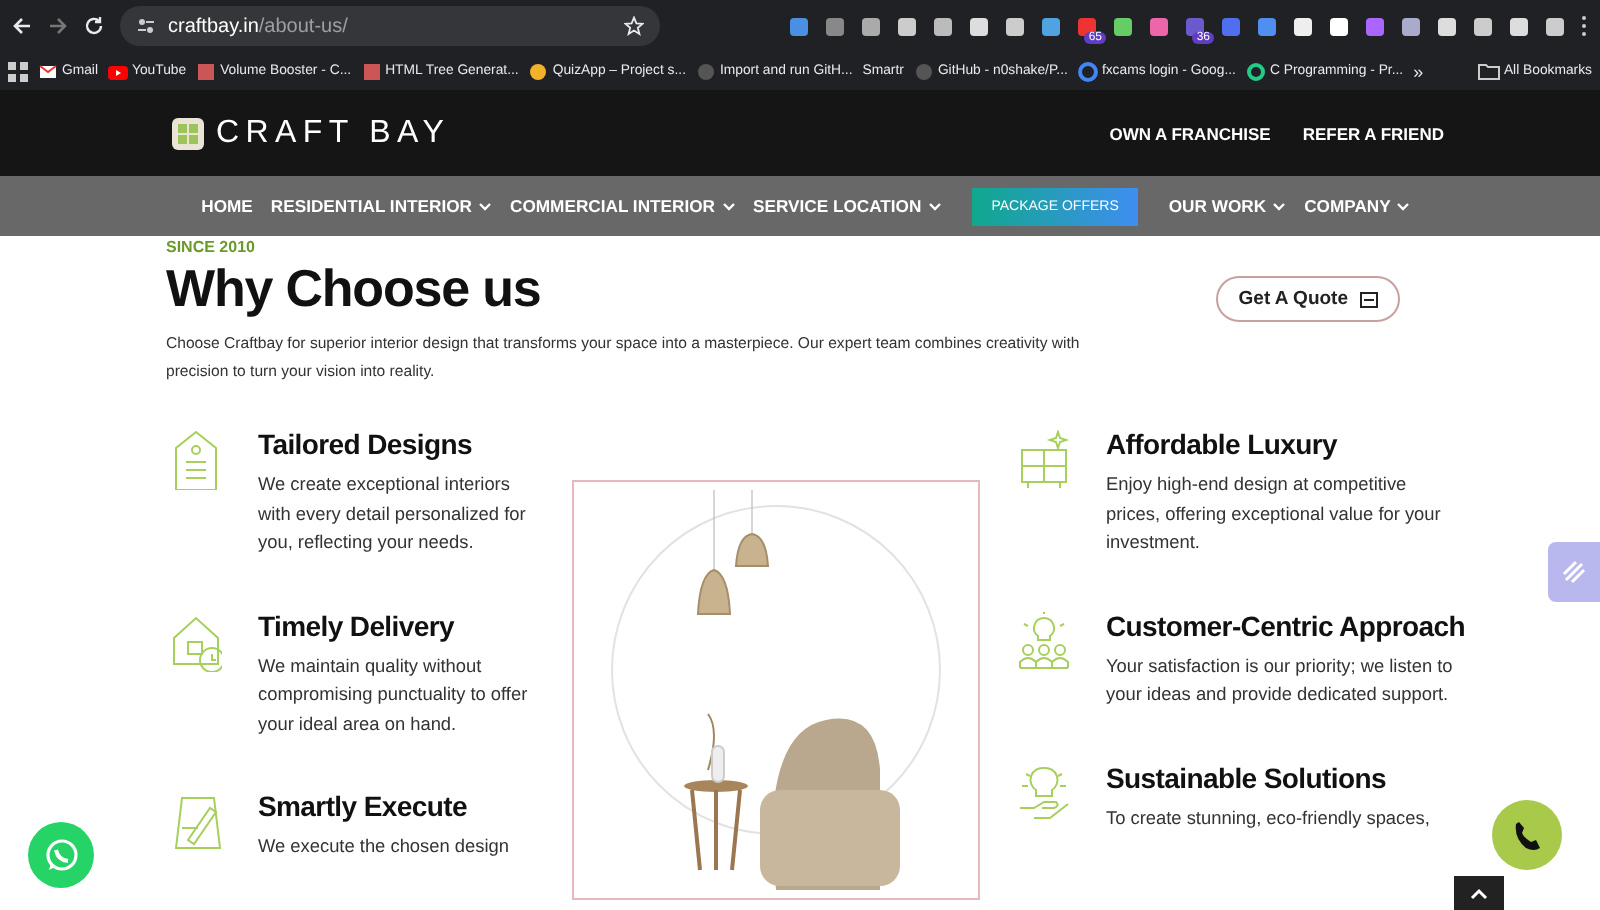  I want to click on nav-dropdown: OUR WORK, so click(1227, 206).